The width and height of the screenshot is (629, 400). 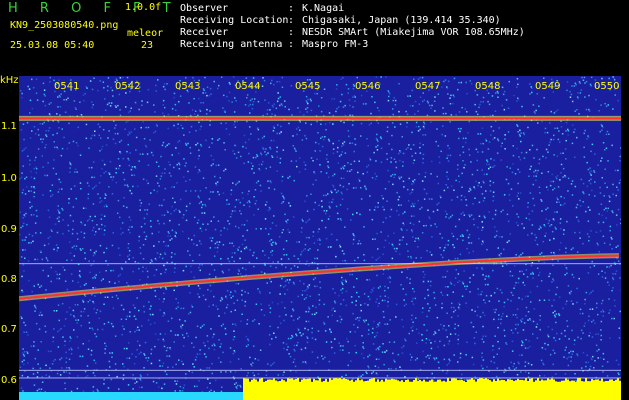 I want to click on info-value: NESDR SMArt (Miakejima VOR 108.65MHz), so click(x=413, y=32).